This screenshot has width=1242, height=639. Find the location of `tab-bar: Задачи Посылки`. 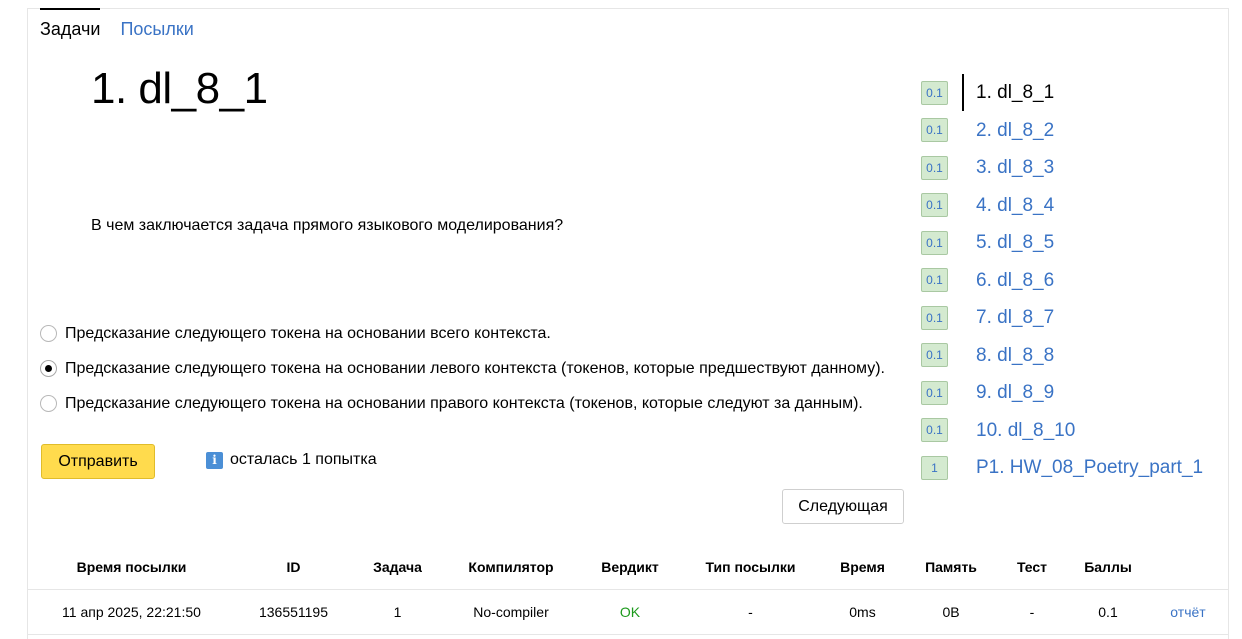

tab-bar: Задачи Посылки is located at coordinates (117, 26).